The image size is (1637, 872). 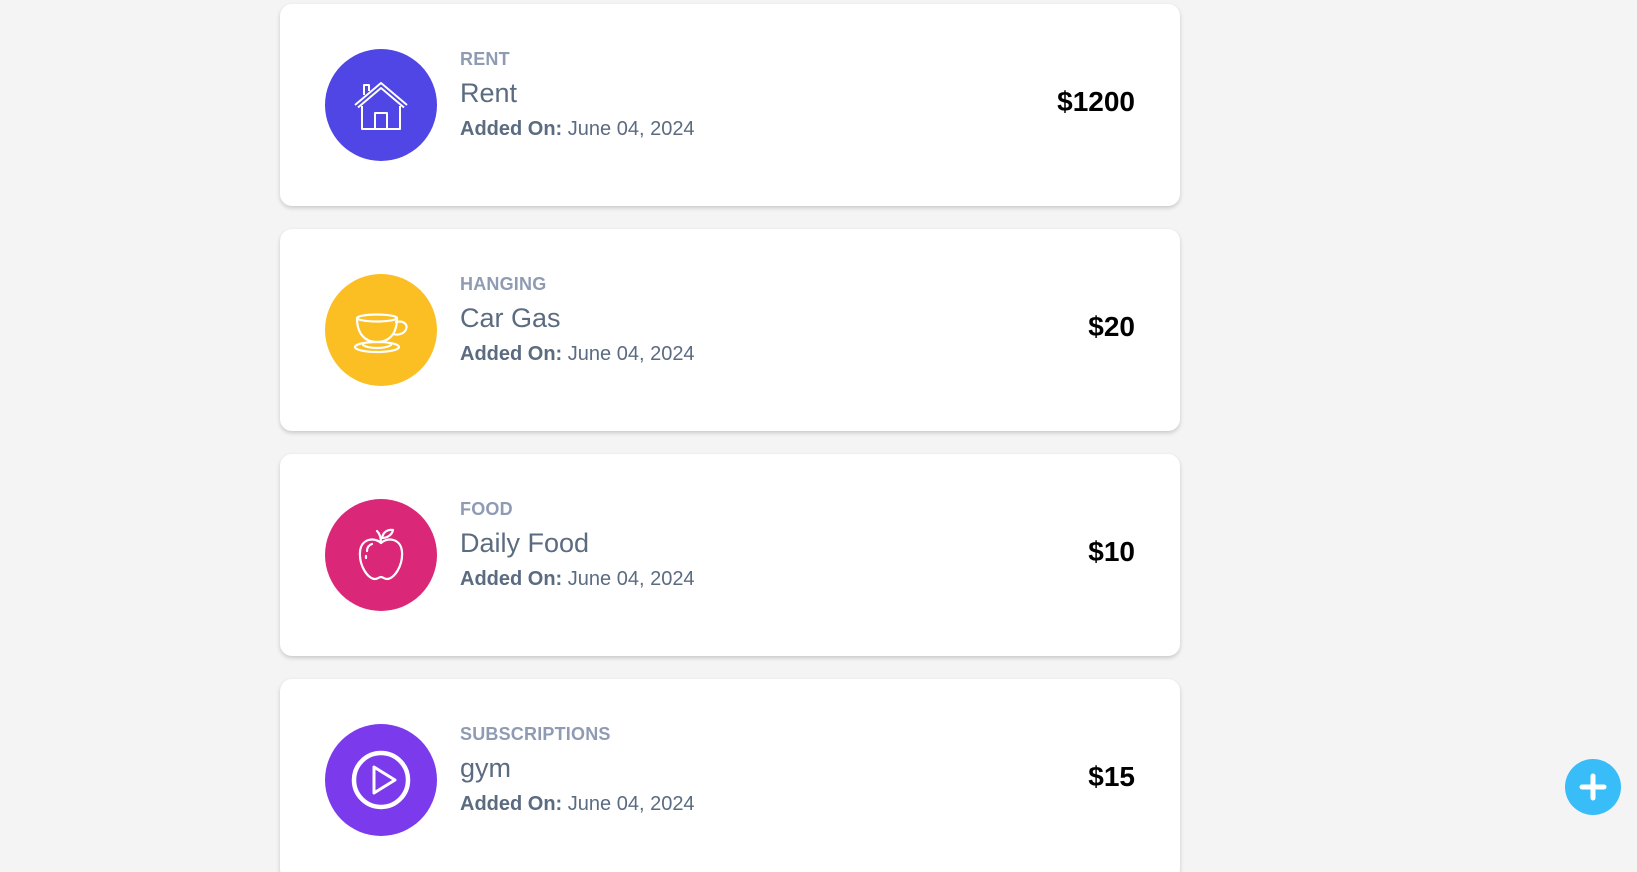 What do you see at coordinates (525, 543) in the screenshot?
I see `expense-name: Daily Food` at bounding box center [525, 543].